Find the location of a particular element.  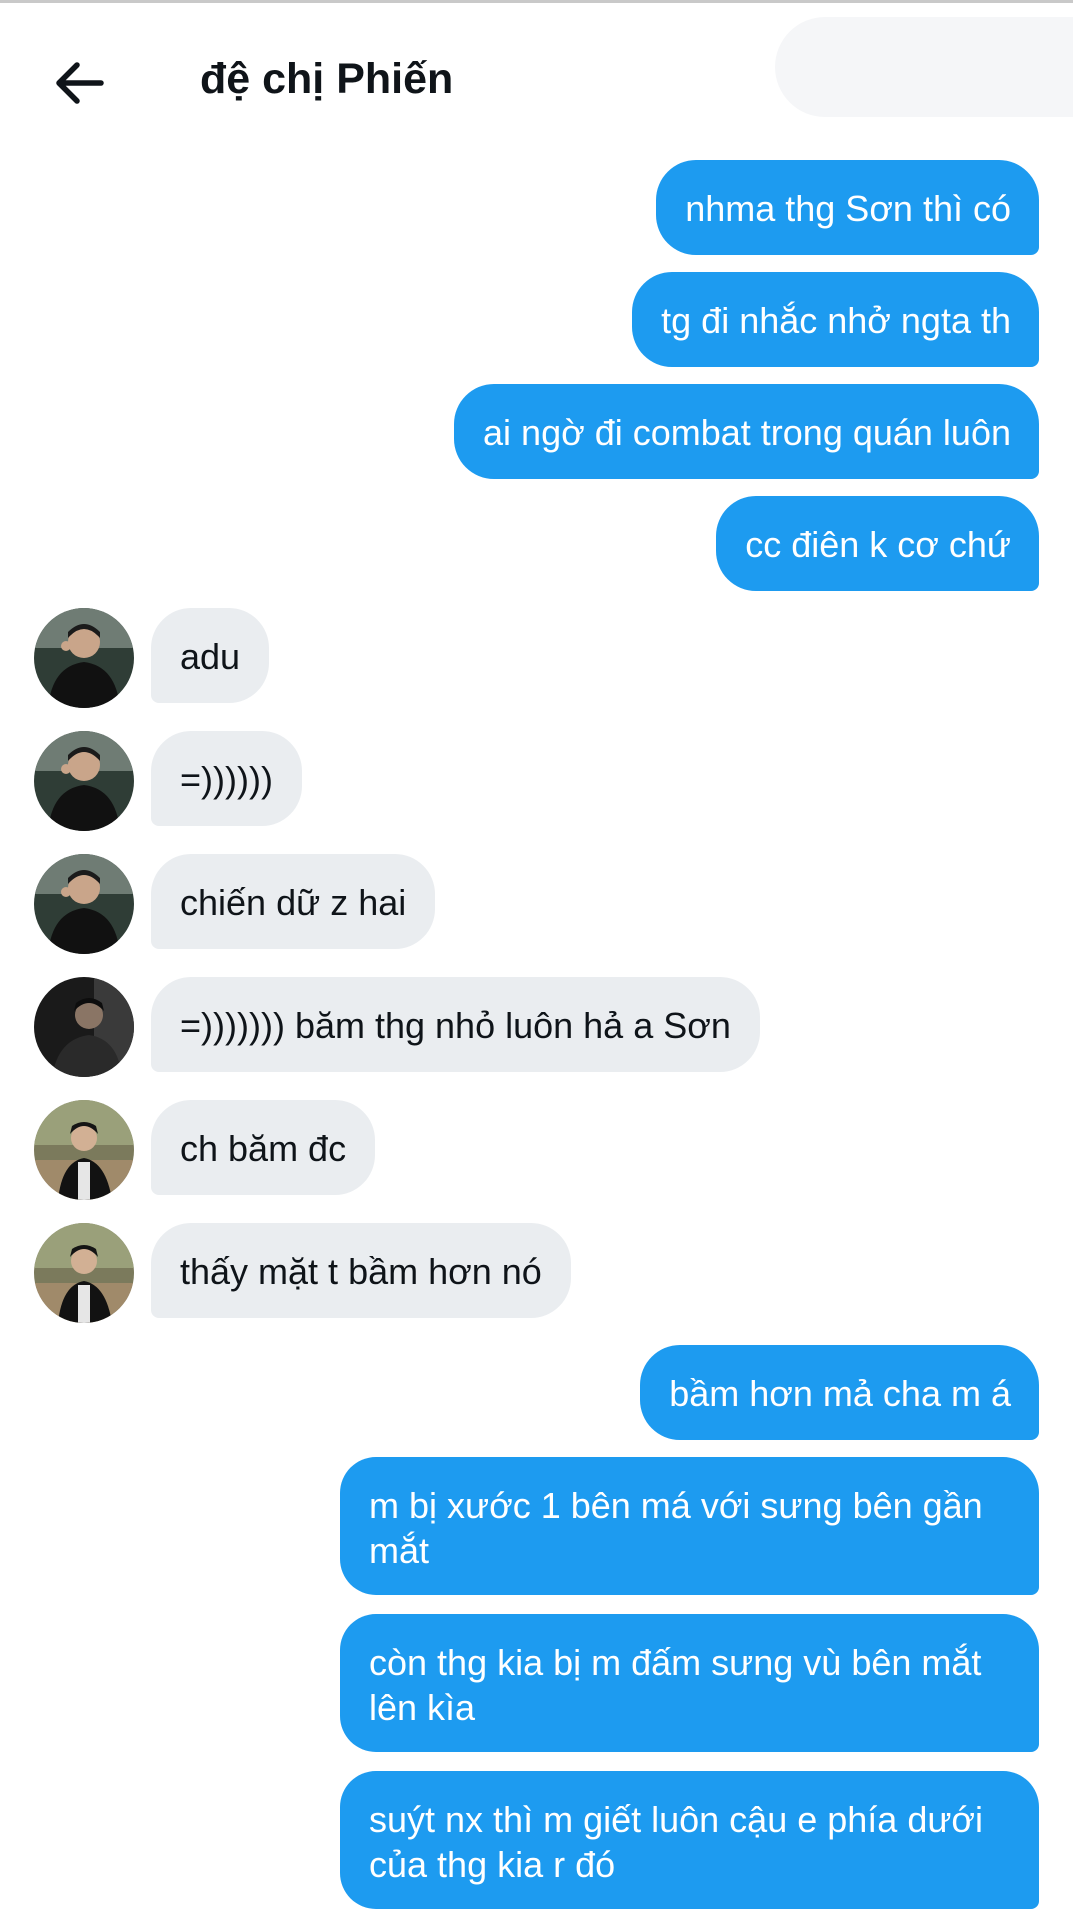

message-bubble-incoming: ch băm đc is located at coordinates (263, 1147).